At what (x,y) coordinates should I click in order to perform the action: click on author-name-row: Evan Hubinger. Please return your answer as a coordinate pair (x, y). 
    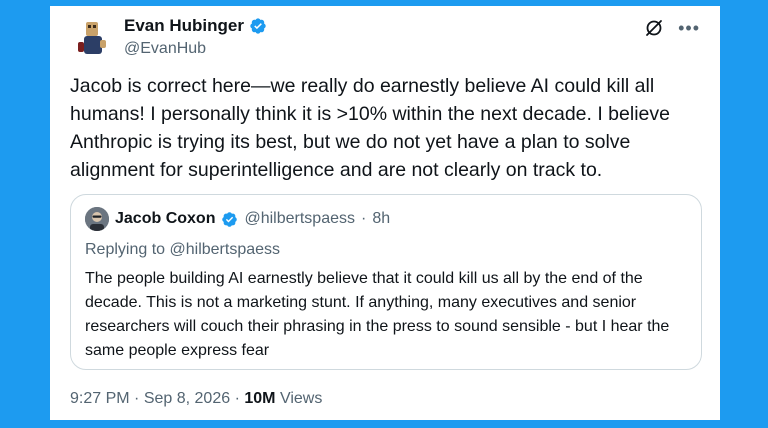
    Looking at the image, I should click on (195, 26).